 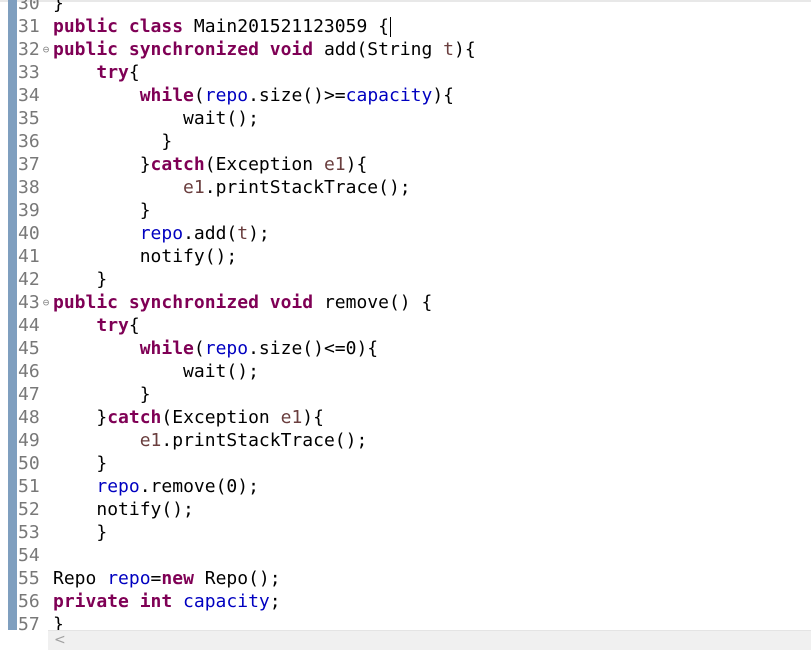 I want to click on code-text: Repo repo=new Repo();, so click(x=167, y=578).